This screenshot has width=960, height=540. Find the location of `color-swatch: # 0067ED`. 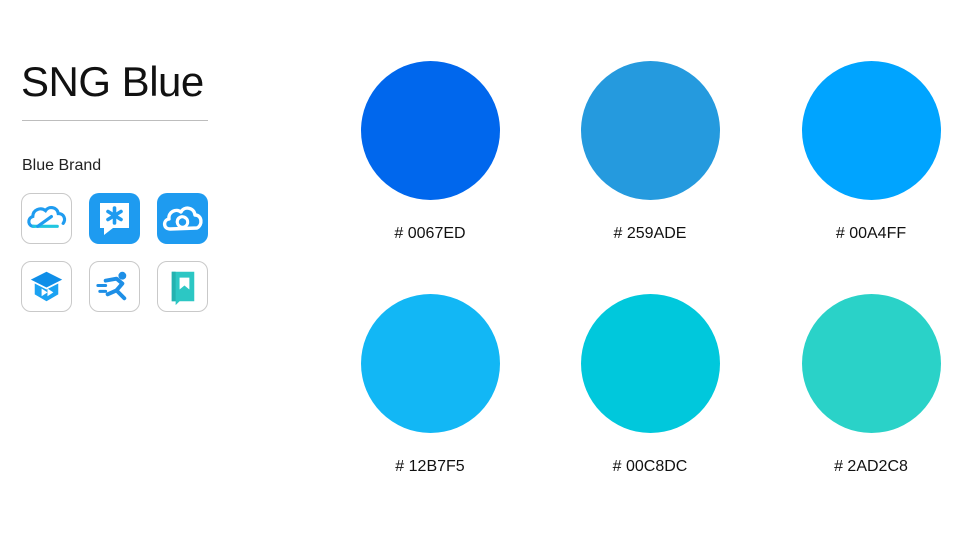

color-swatch: # 0067ED is located at coordinates (430, 152).